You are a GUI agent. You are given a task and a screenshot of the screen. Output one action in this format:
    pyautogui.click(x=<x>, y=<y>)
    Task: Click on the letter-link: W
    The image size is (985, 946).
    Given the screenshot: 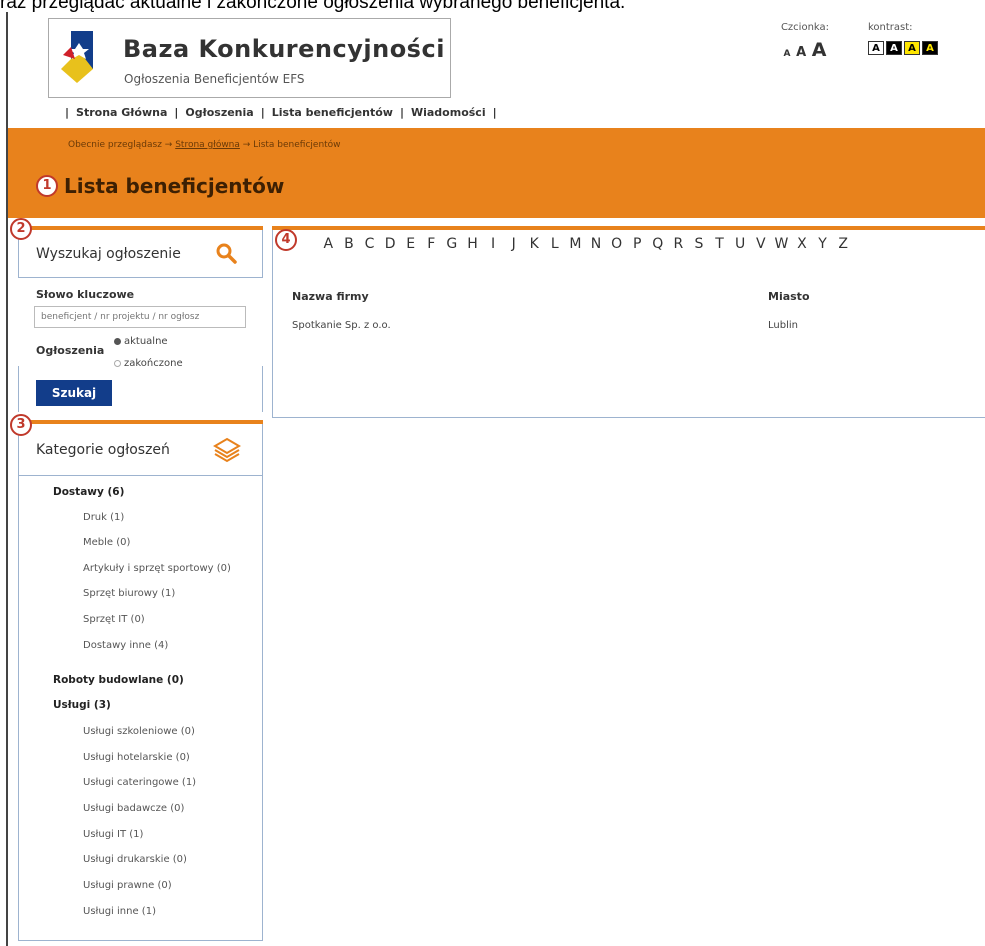 What is the action you would take?
    pyautogui.click(x=781, y=244)
    